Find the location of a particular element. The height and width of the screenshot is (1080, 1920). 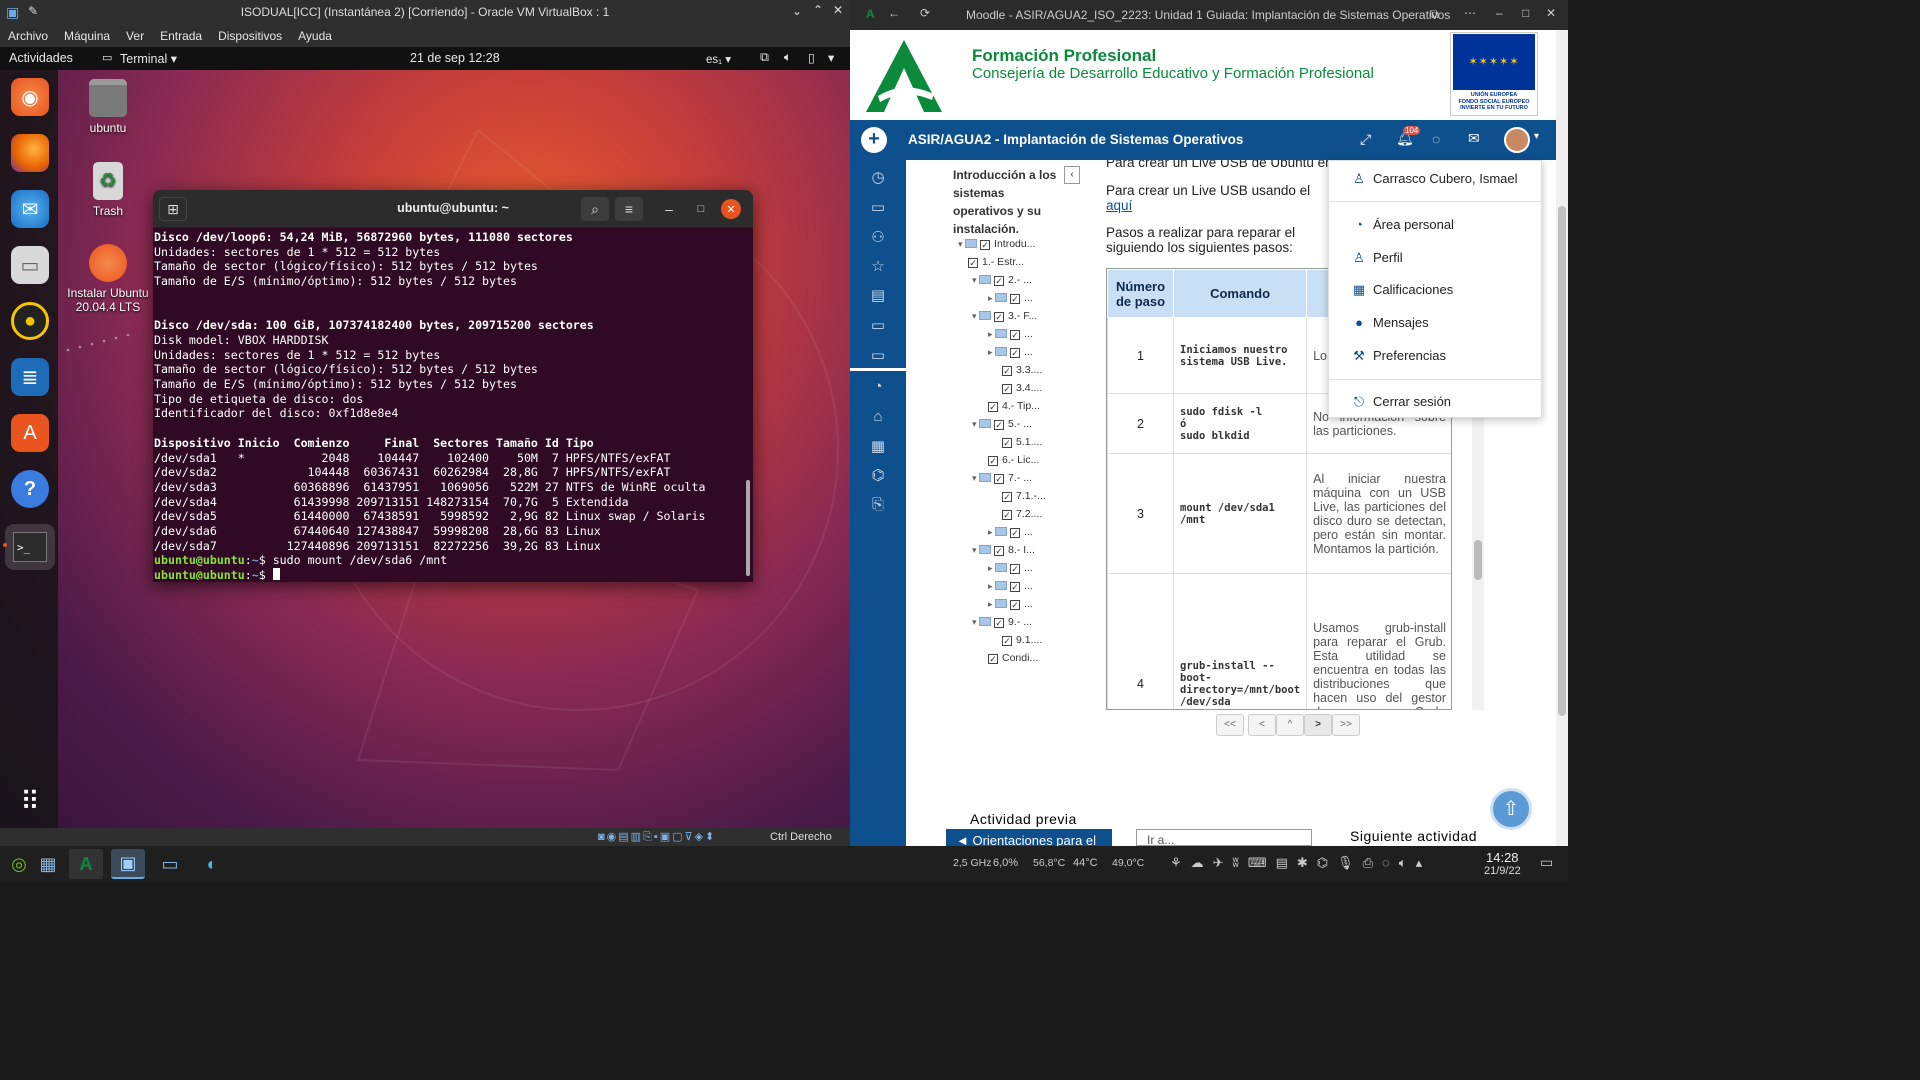

avatar is located at coordinates (1517, 140).